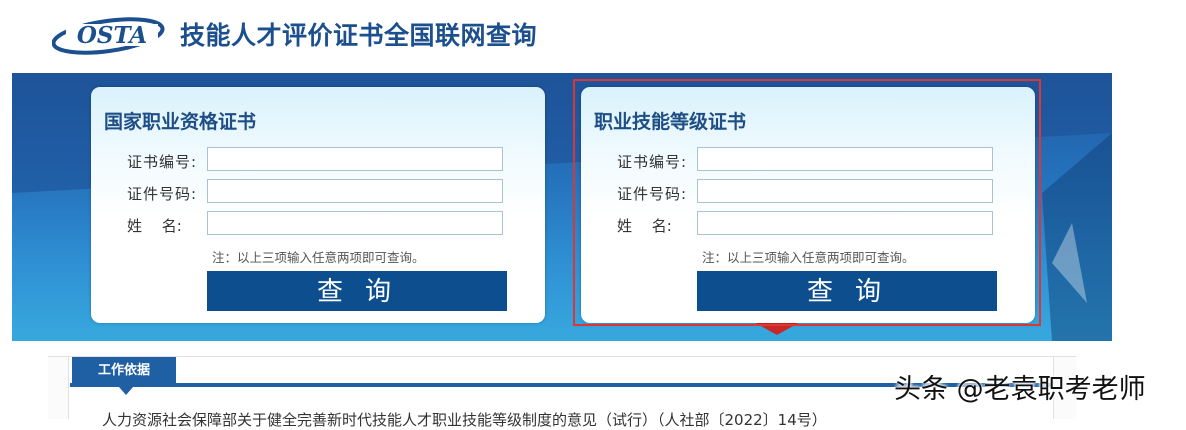 The height and width of the screenshot is (430, 1186). What do you see at coordinates (355, 159) in the screenshot?
I see `national-cert-no-input` at bounding box center [355, 159].